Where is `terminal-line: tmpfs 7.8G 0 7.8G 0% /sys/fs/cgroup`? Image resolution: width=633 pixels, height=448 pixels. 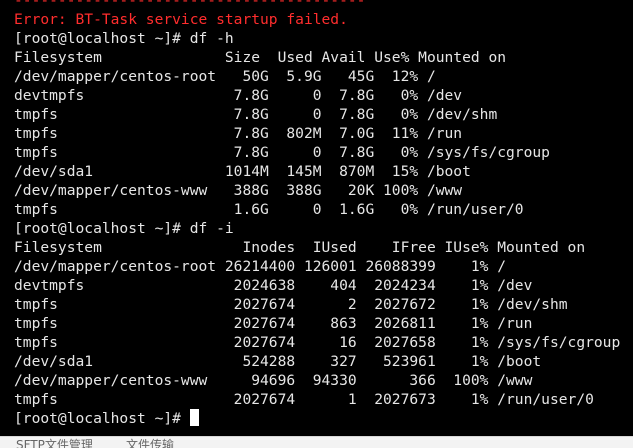
terminal-line: tmpfs 7.8G 0 7.8G 0% /sys/fs/cgroup is located at coordinates (282, 152).